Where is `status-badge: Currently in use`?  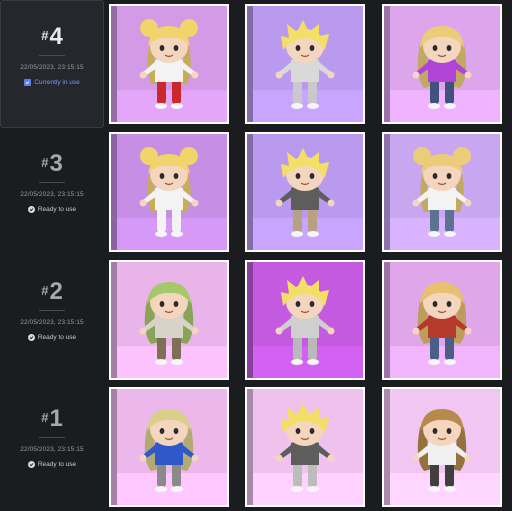
status-badge: Currently in use is located at coordinates (52, 82).